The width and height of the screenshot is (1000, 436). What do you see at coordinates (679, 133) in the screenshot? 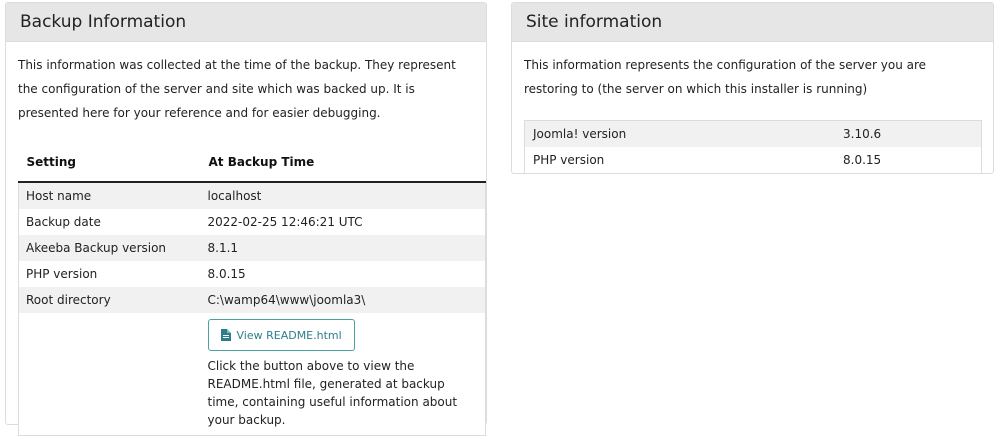
I see `setting-label: Joomla! version` at bounding box center [679, 133].